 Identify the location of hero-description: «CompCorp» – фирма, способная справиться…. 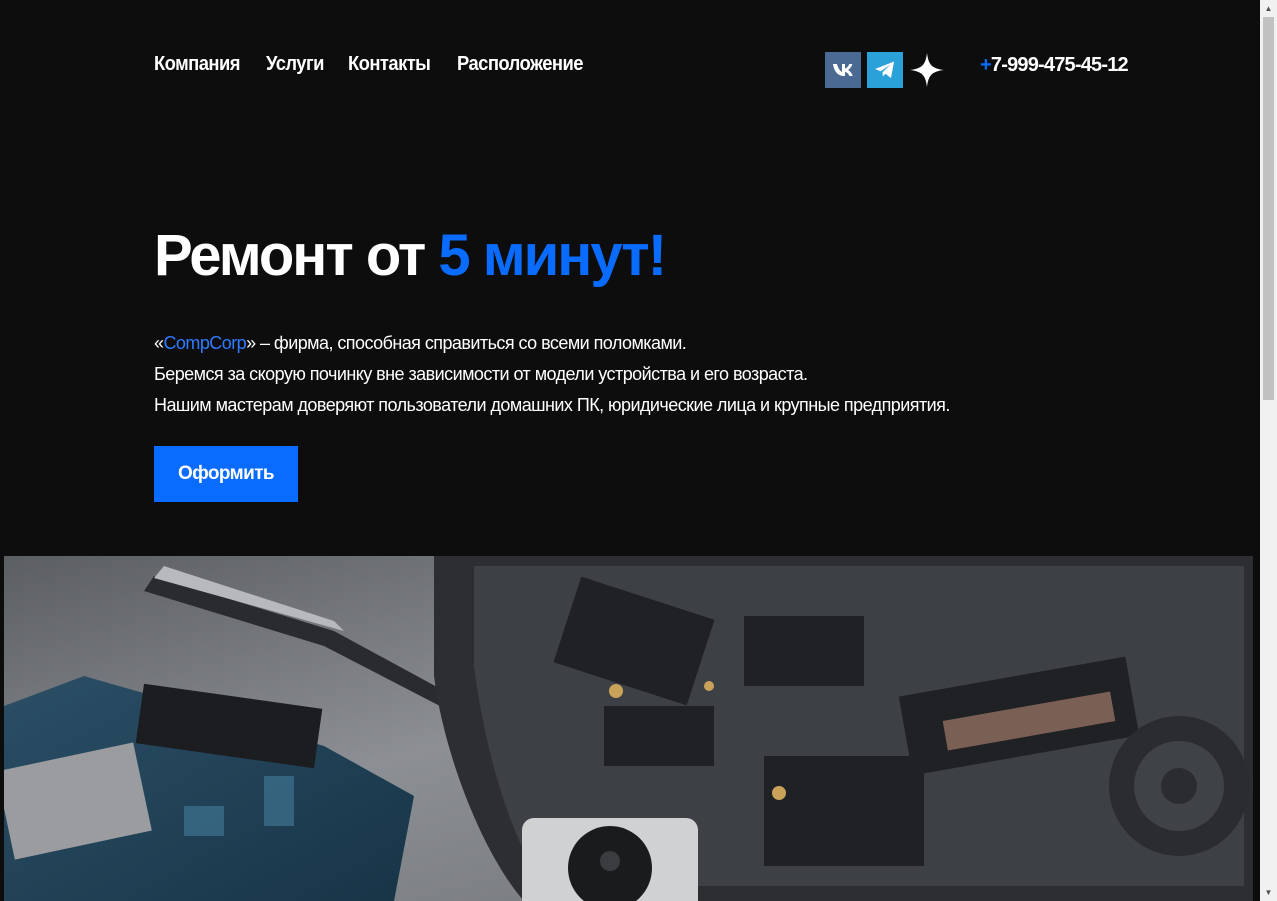
(552, 374).